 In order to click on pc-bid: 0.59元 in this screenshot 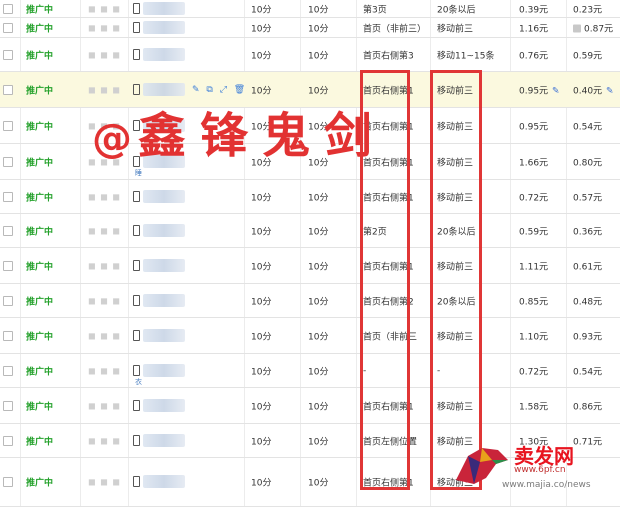, I will do `click(533, 230)`.